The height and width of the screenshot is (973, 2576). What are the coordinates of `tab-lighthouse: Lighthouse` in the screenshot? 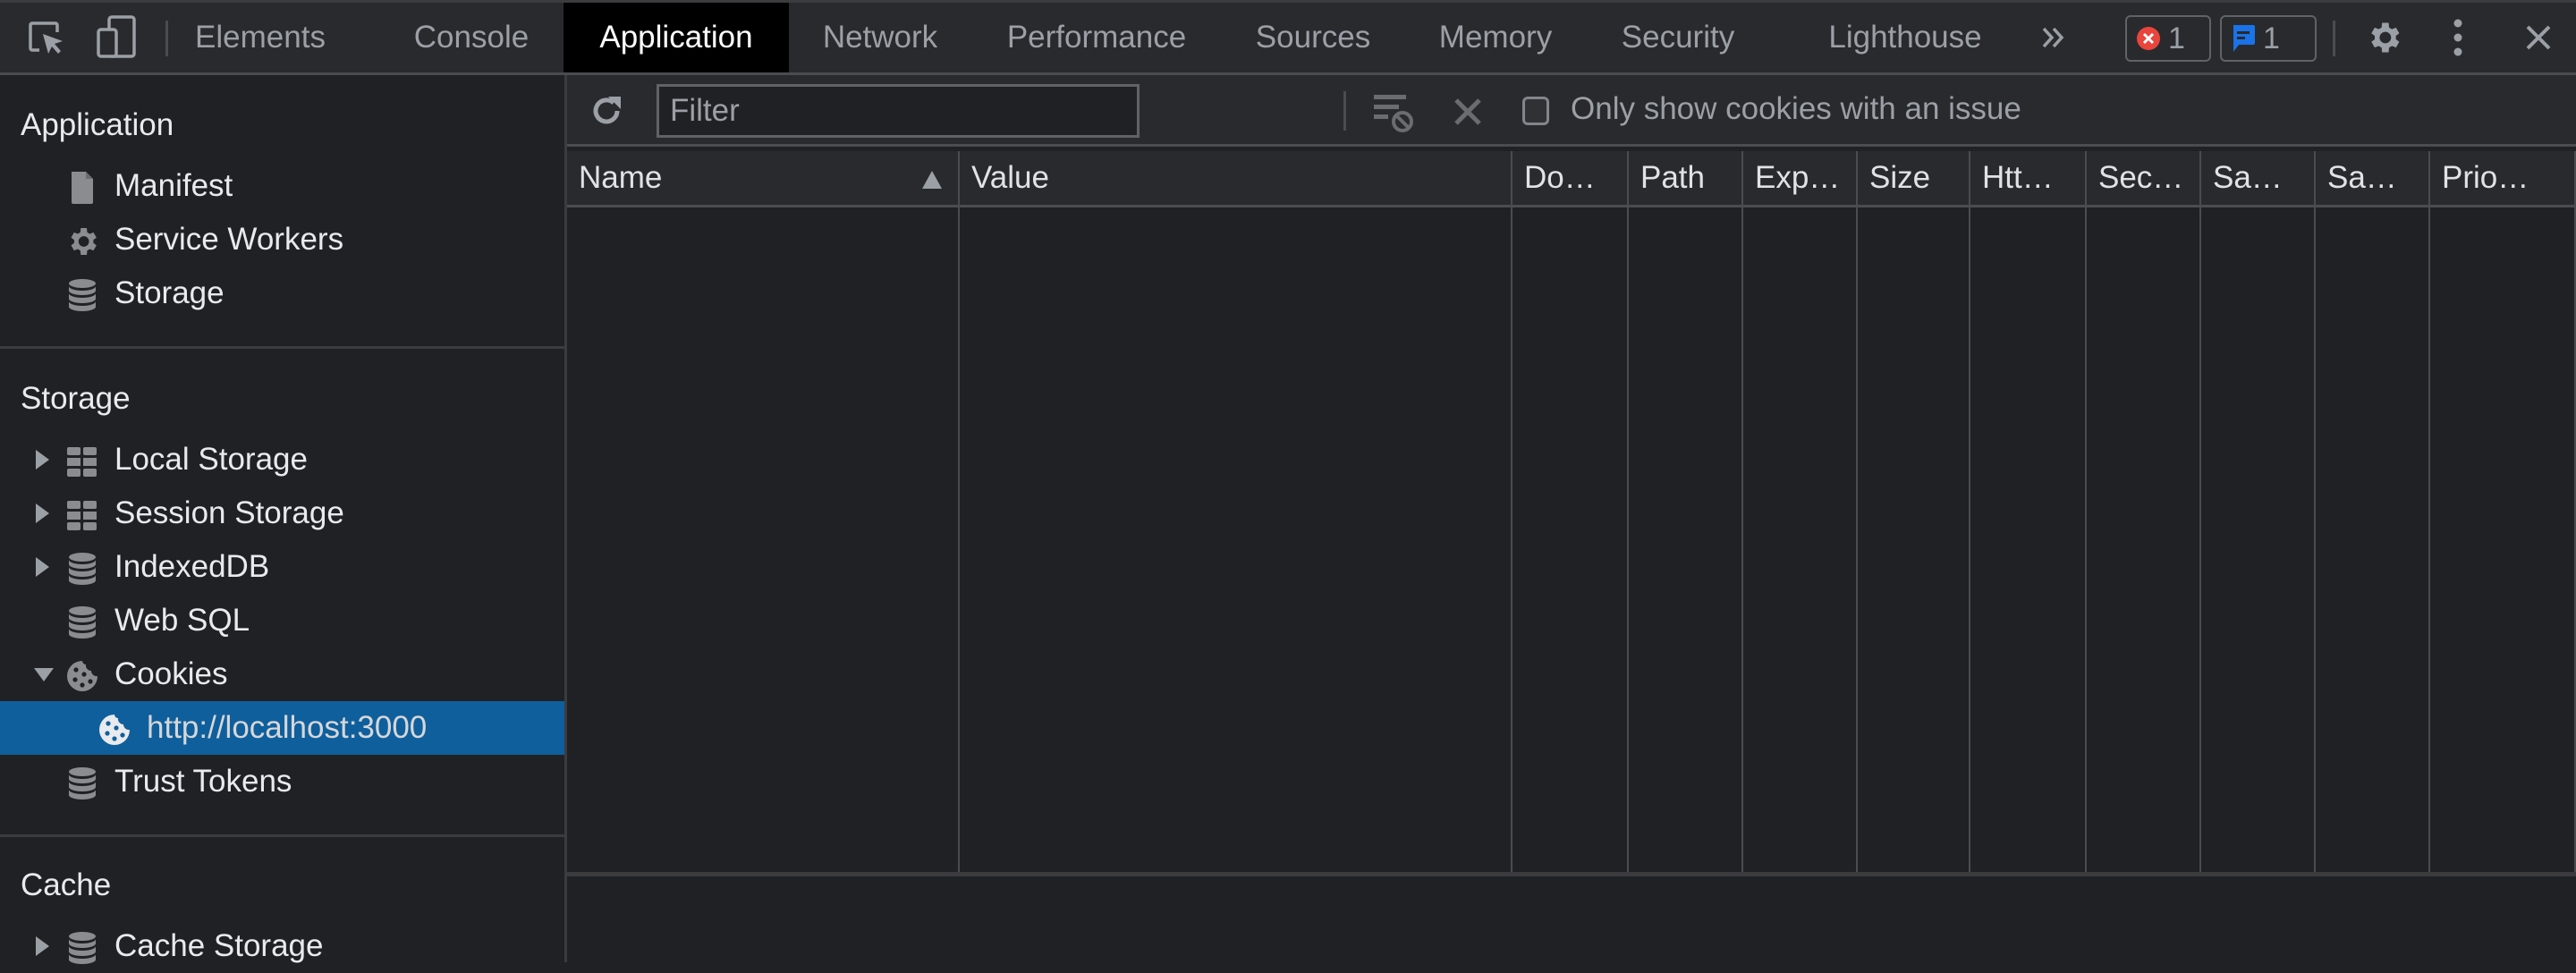 It's located at (1905, 37).